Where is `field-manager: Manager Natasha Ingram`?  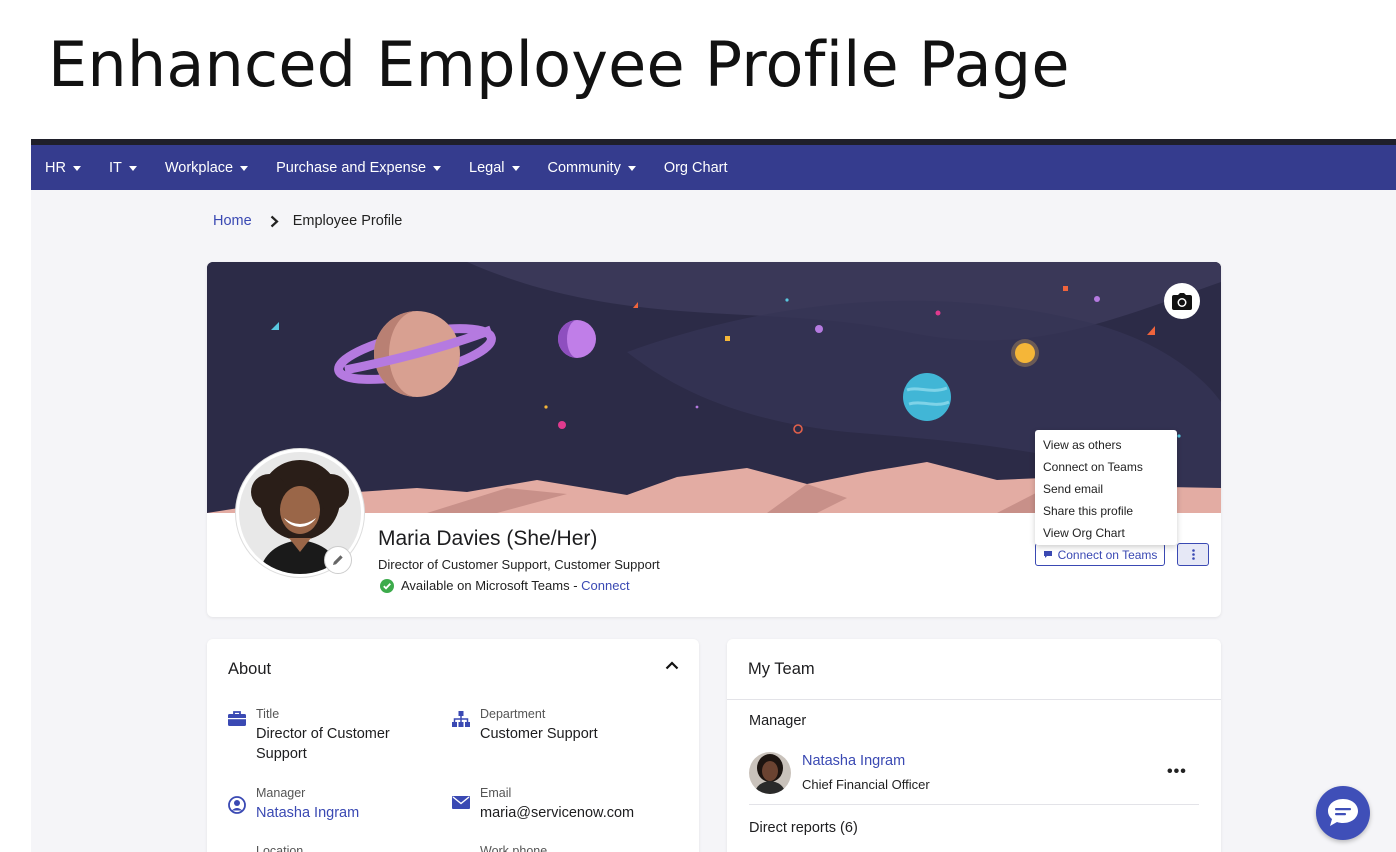
field-manager: Manager Natasha Ingram is located at coordinates (293, 804).